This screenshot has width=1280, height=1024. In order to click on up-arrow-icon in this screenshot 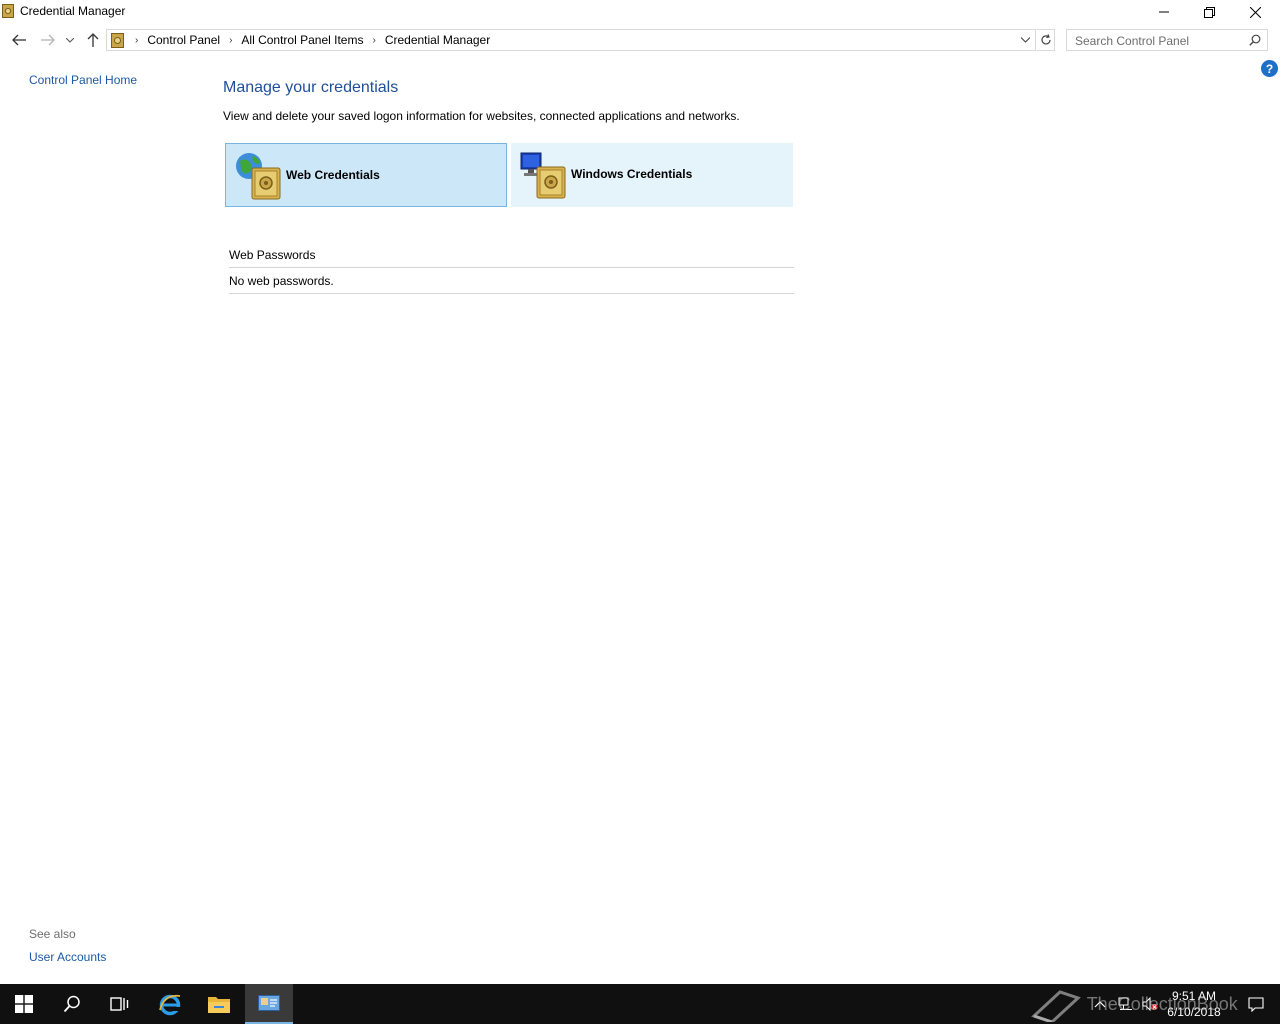, I will do `click(93, 40)`.